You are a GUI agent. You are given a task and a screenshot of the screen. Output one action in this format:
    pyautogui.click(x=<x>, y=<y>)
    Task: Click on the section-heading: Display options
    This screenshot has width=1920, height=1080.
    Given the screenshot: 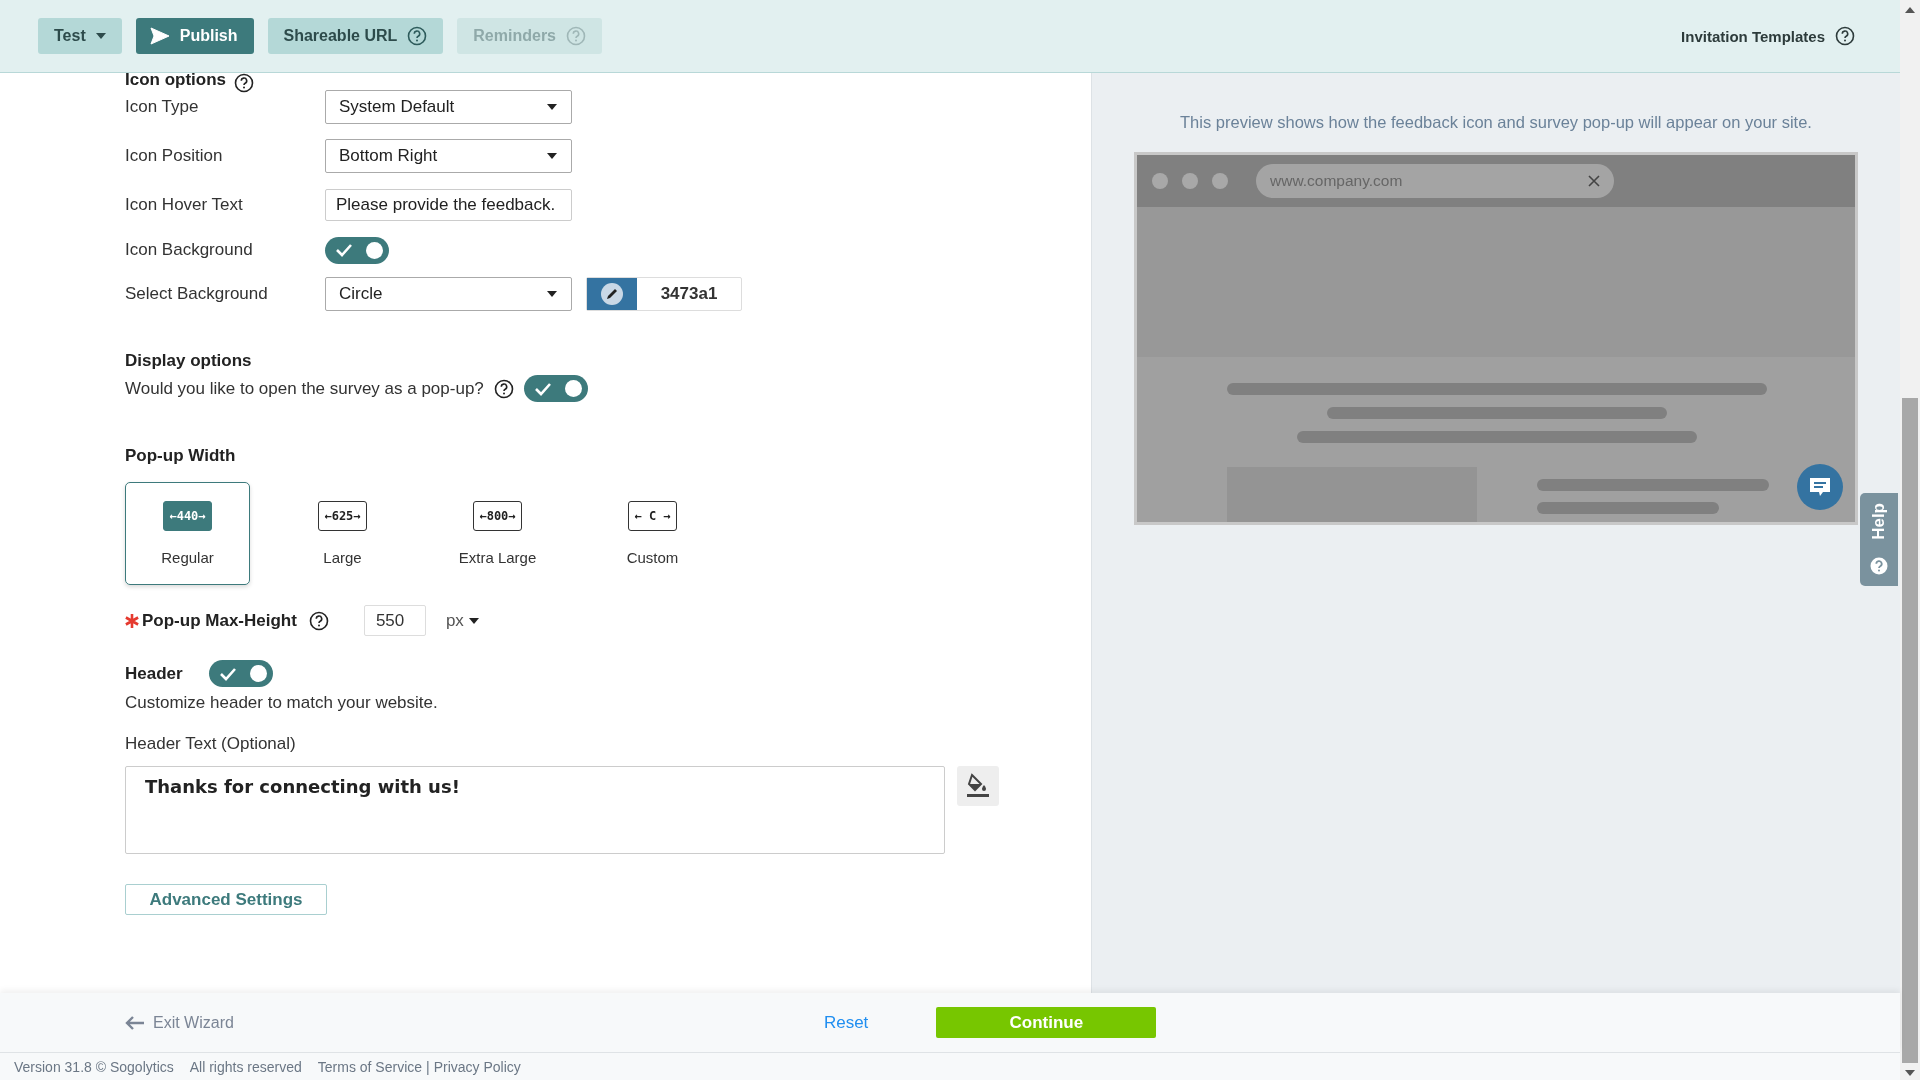 What is the action you would take?
    pyautogui.click(x=188, y=361)
    